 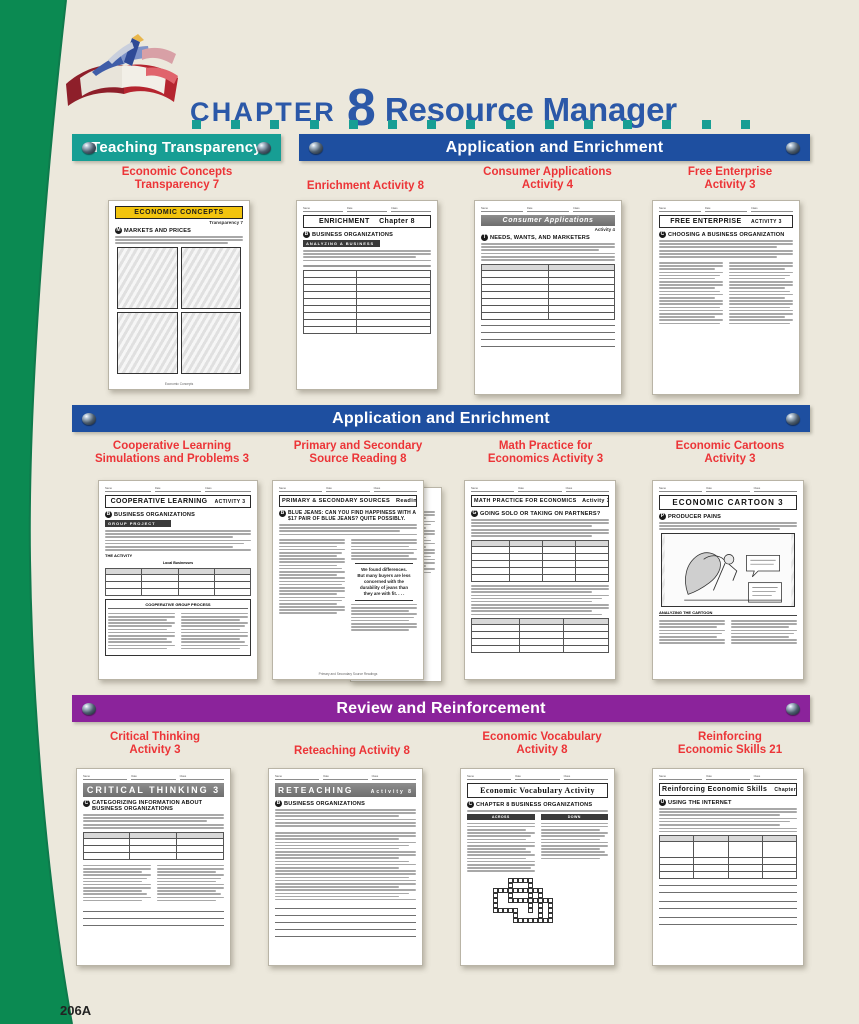 I want to click on worksheet-heading: C CHOOSING A BUSINESS ORGANIZATION, so click(x=726, y=234).